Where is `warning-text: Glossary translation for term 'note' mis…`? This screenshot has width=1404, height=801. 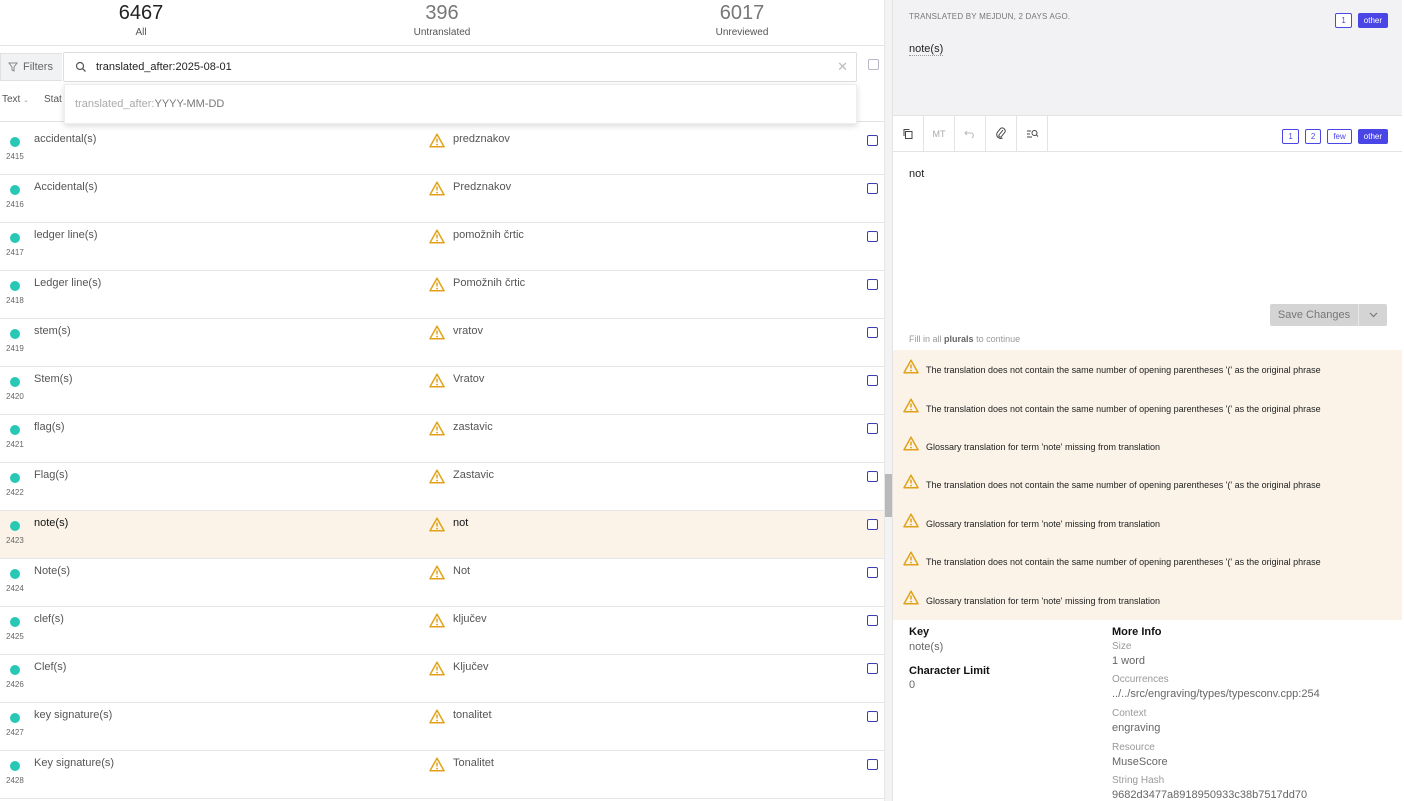 warning-text: Glossary translation for term 'note' mis… is located at coordinates (1043, 524).